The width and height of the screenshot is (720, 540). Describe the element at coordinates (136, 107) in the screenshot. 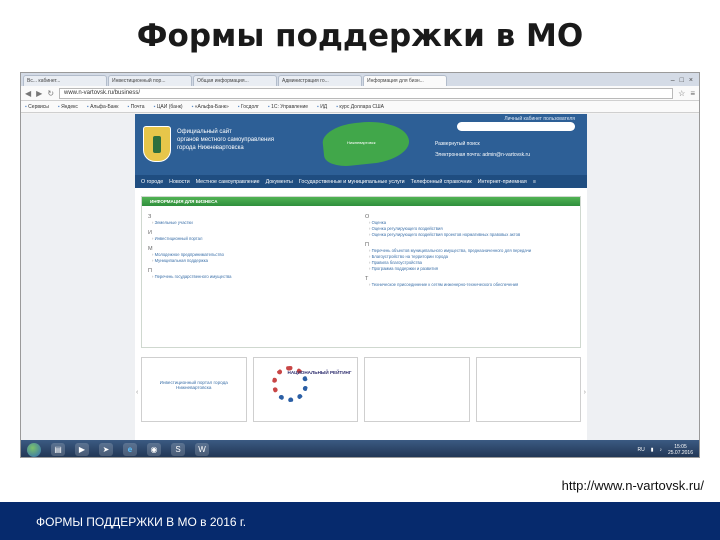

I see `bookmark-item: Почта` at that location.